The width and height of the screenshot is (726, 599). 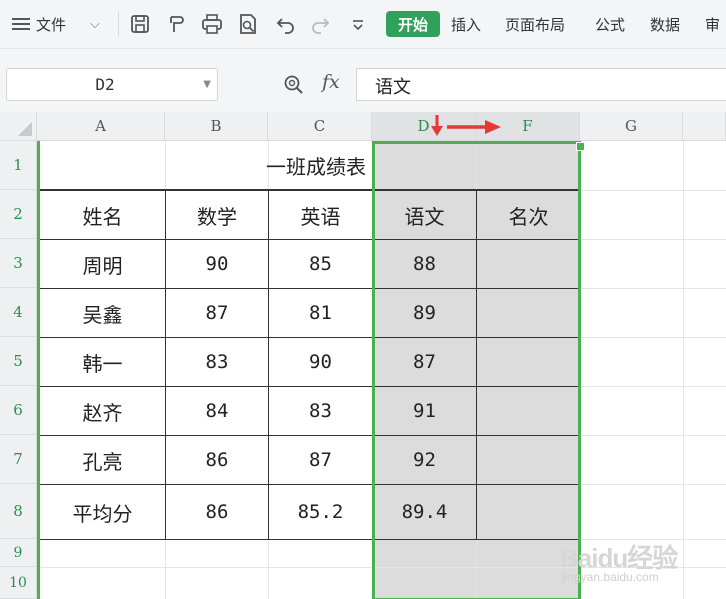 I want to click on fill-handle, so click(x=580, y=146).